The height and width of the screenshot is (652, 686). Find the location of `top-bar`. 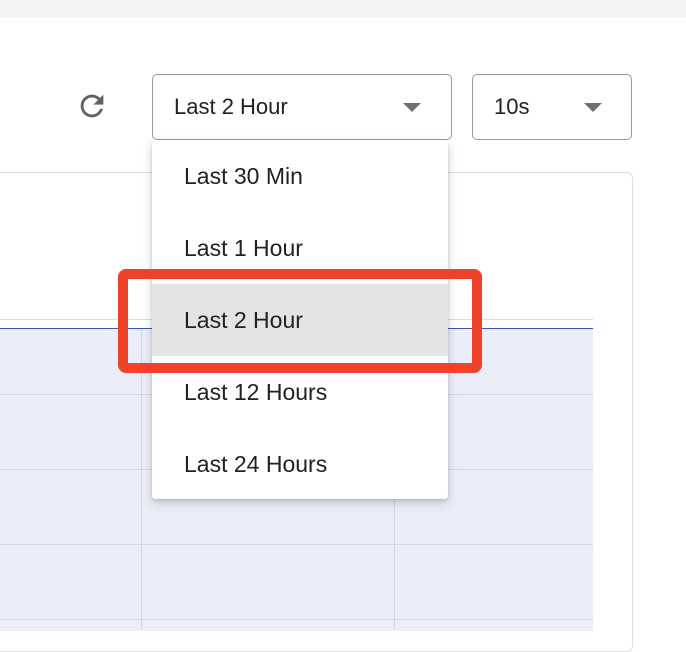

top-bar is located at coordinates (343, 9).